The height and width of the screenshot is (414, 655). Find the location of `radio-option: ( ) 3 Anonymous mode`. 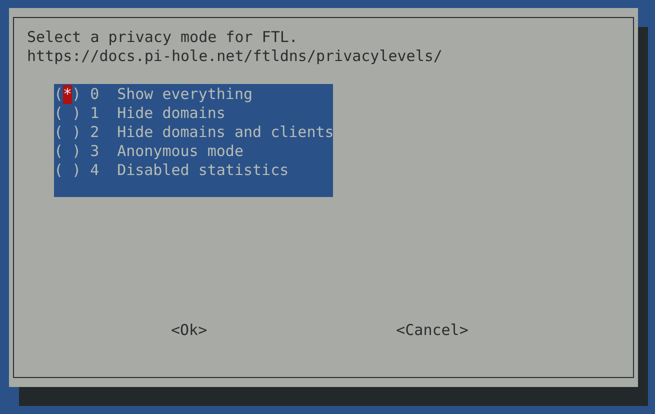

radio-option: ( ) 3 Anonymous mode is located at coordinates (149, 151).